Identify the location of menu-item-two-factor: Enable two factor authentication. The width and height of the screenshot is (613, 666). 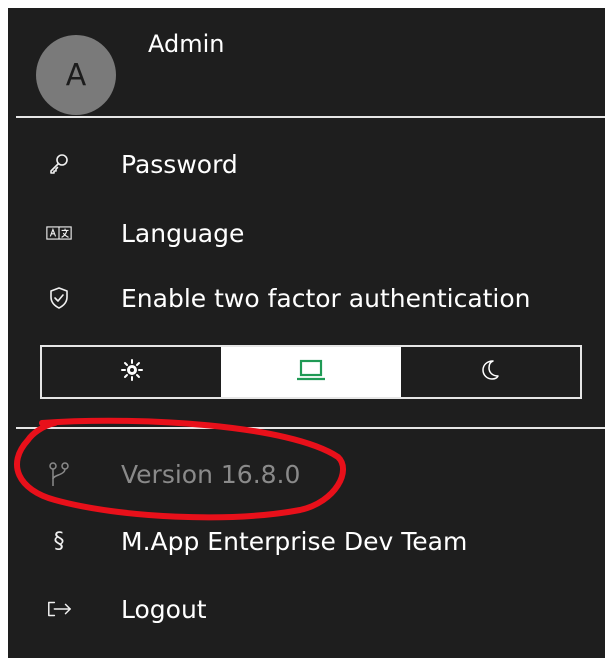
(306, 298).